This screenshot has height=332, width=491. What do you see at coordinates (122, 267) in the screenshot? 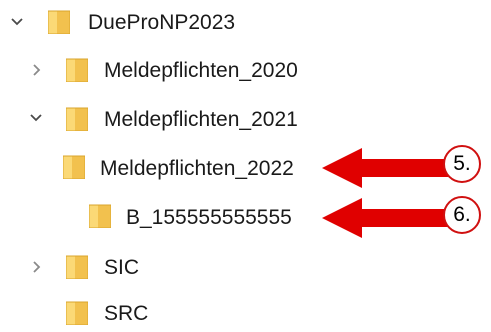
I see `tree-item-label: SIC` at bounding box center [122, 267].